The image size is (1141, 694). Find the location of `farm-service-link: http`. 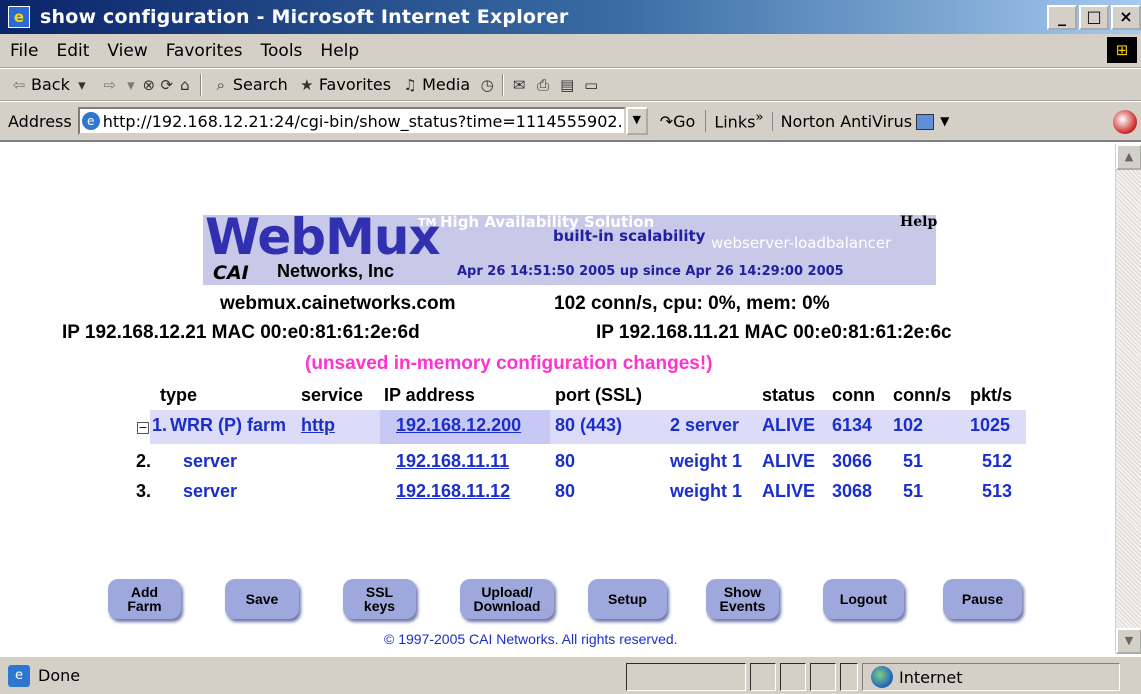

farm-service-link: http is located at coordinates (318, 425).